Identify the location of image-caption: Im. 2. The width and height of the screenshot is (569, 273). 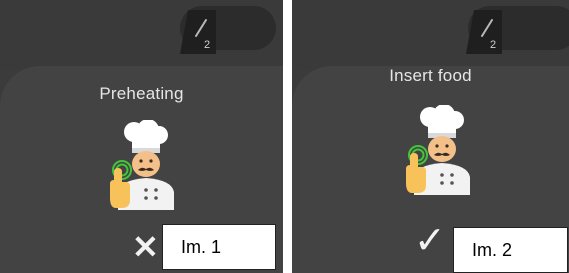
(510, 250).